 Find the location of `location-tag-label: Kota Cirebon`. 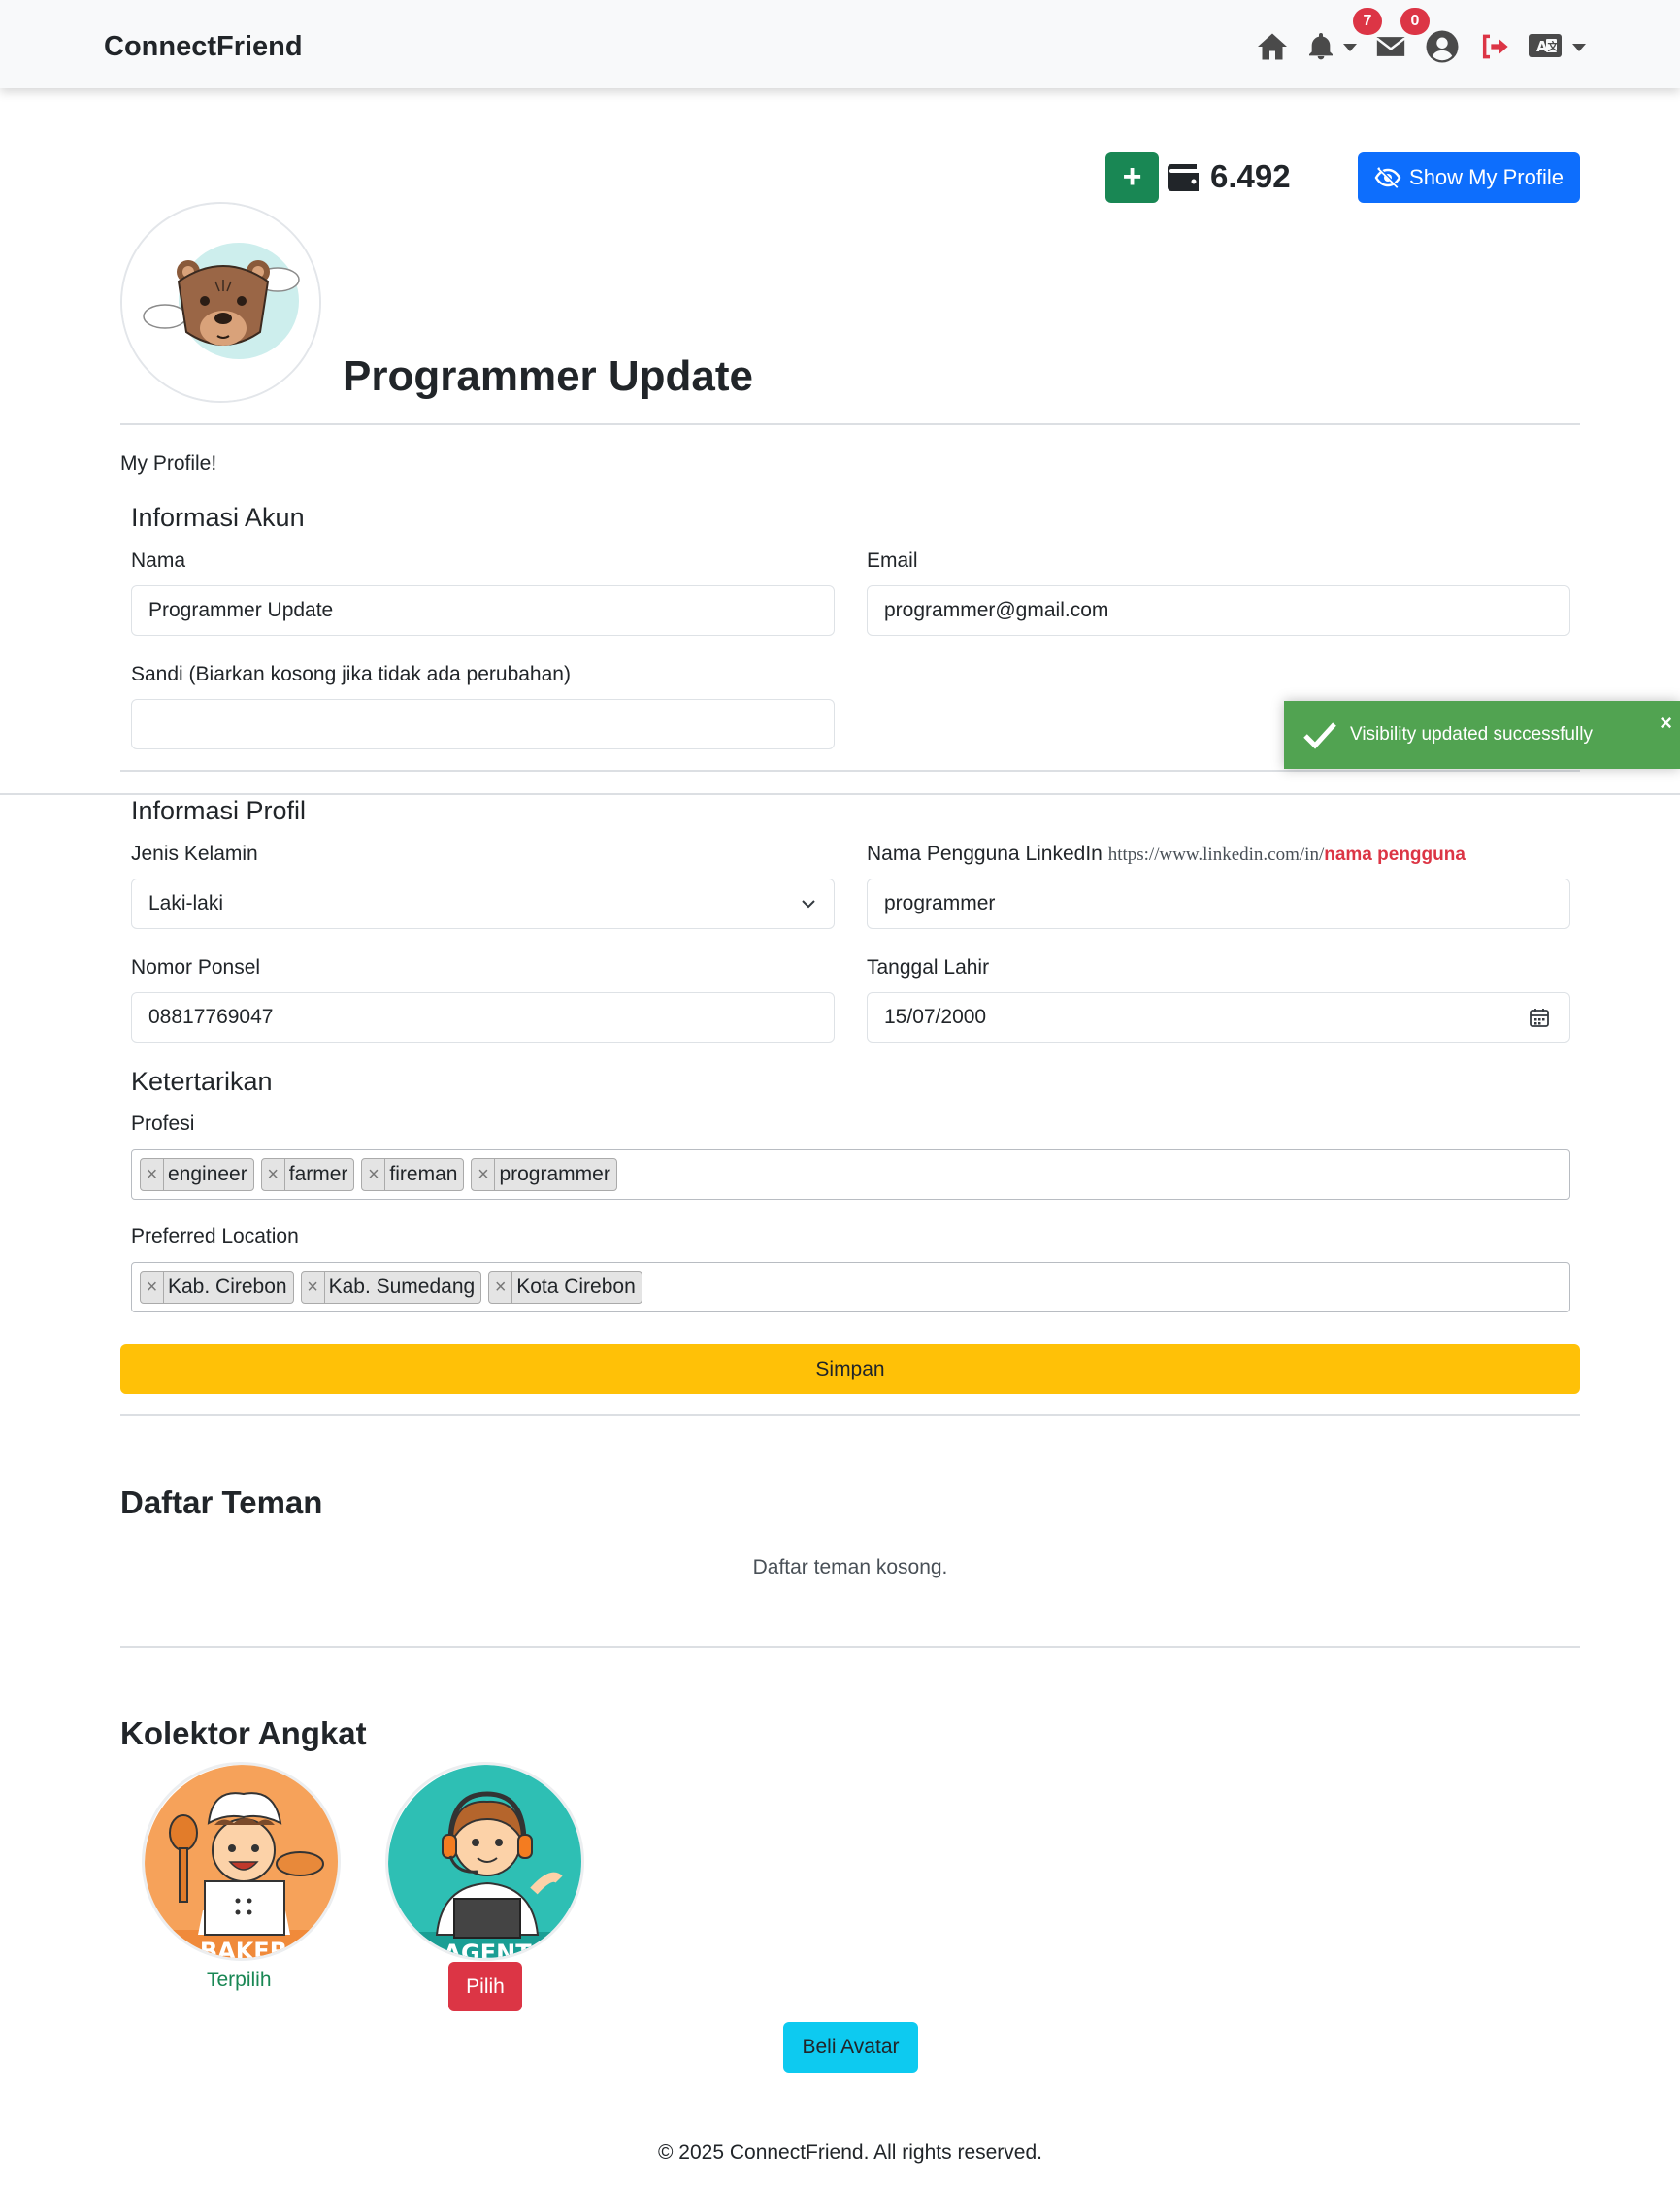

location-tag-label: Kota Cirebon is located at coordinates (576, 1287).